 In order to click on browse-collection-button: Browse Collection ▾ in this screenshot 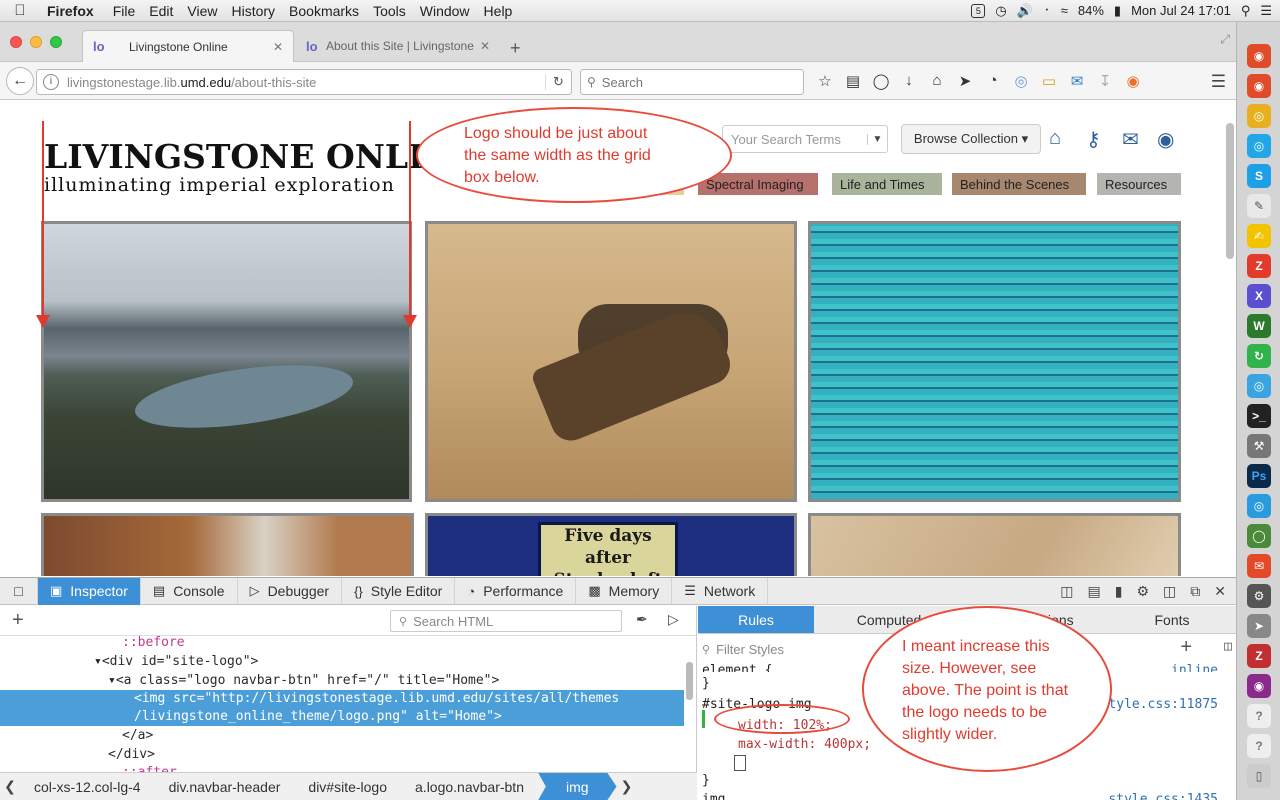, I will do `click(971, 139)`.